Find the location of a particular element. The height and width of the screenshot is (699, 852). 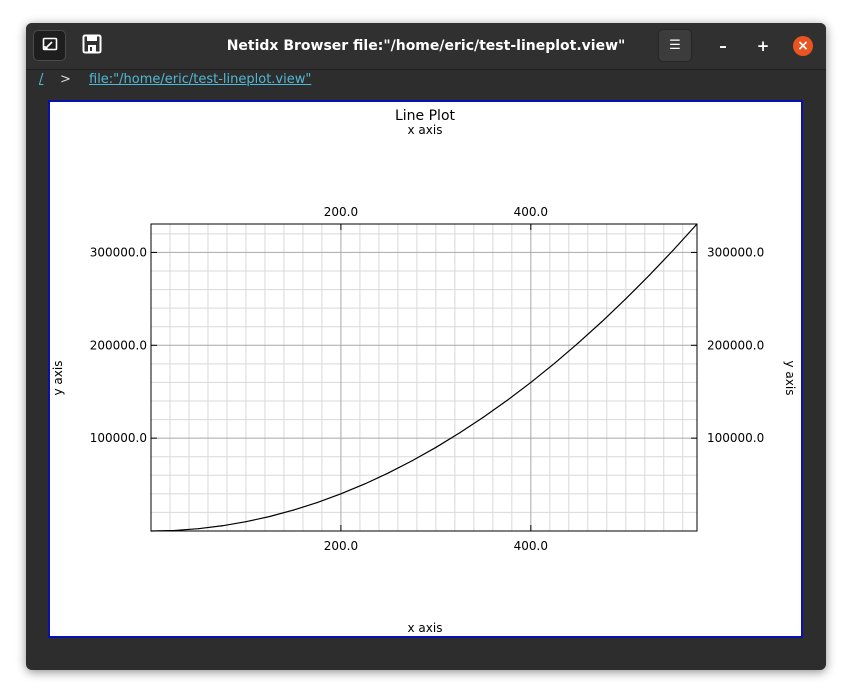

design-mode-button is located at coordinates (49, 45).